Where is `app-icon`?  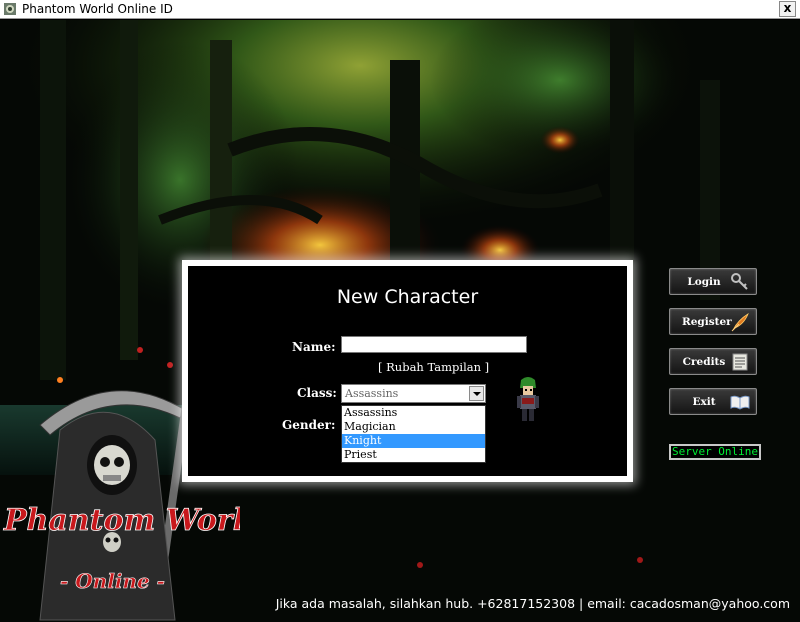 app-icon is located at coordinates (10, 9).